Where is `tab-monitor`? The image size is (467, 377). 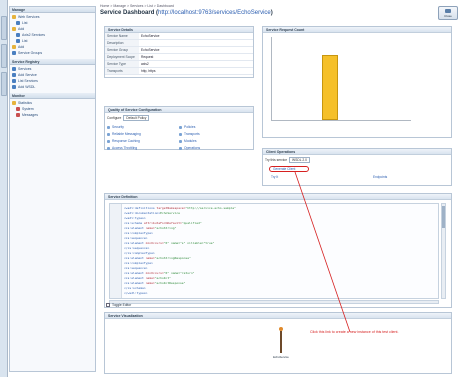 tab-monitor is located at coordinates (4, 56).